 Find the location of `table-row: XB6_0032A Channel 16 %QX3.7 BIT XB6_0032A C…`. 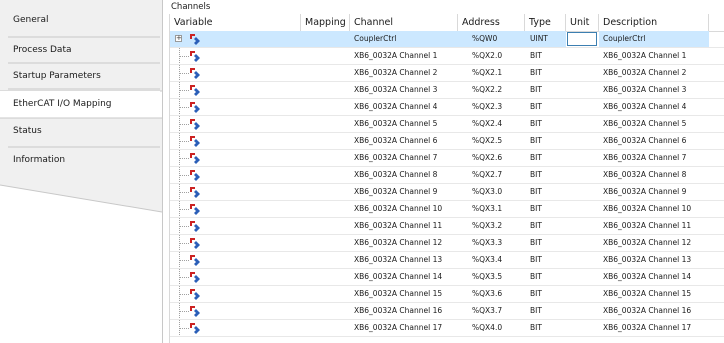

table-row: XB6_0032A Channel 16 %QX3.7 BIT XB6_0032A C… is located at coordinates (447, 311).